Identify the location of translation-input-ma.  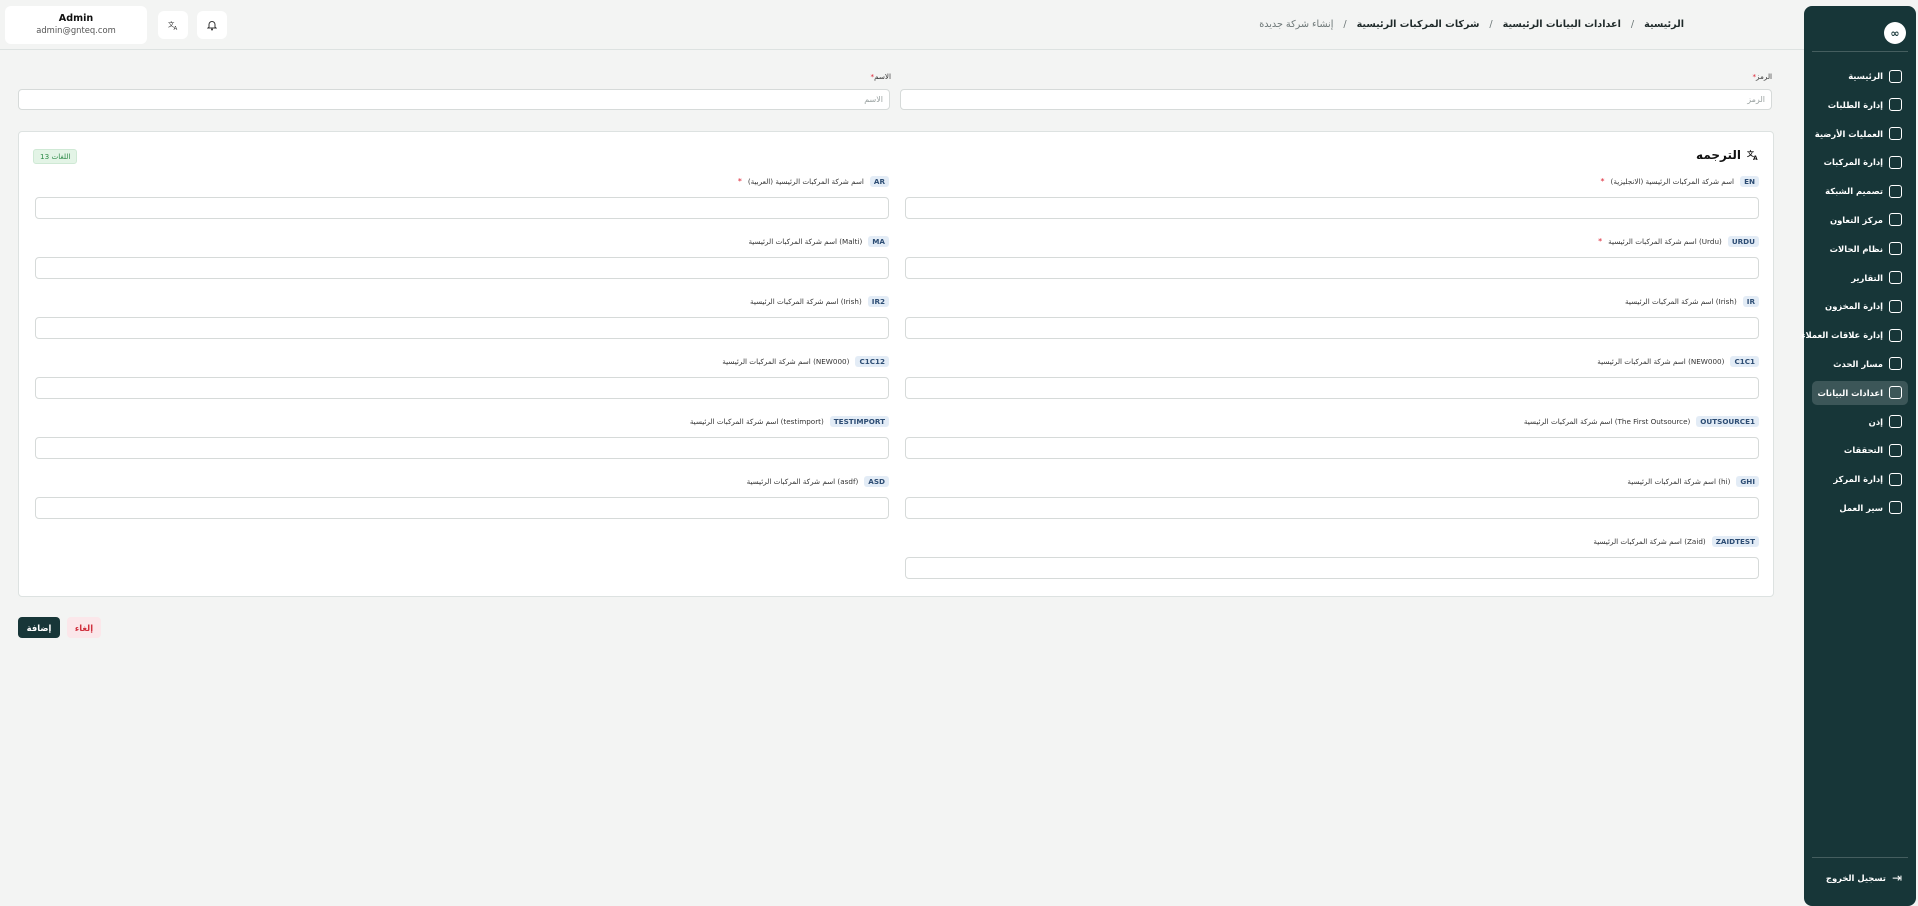
(462, 268).